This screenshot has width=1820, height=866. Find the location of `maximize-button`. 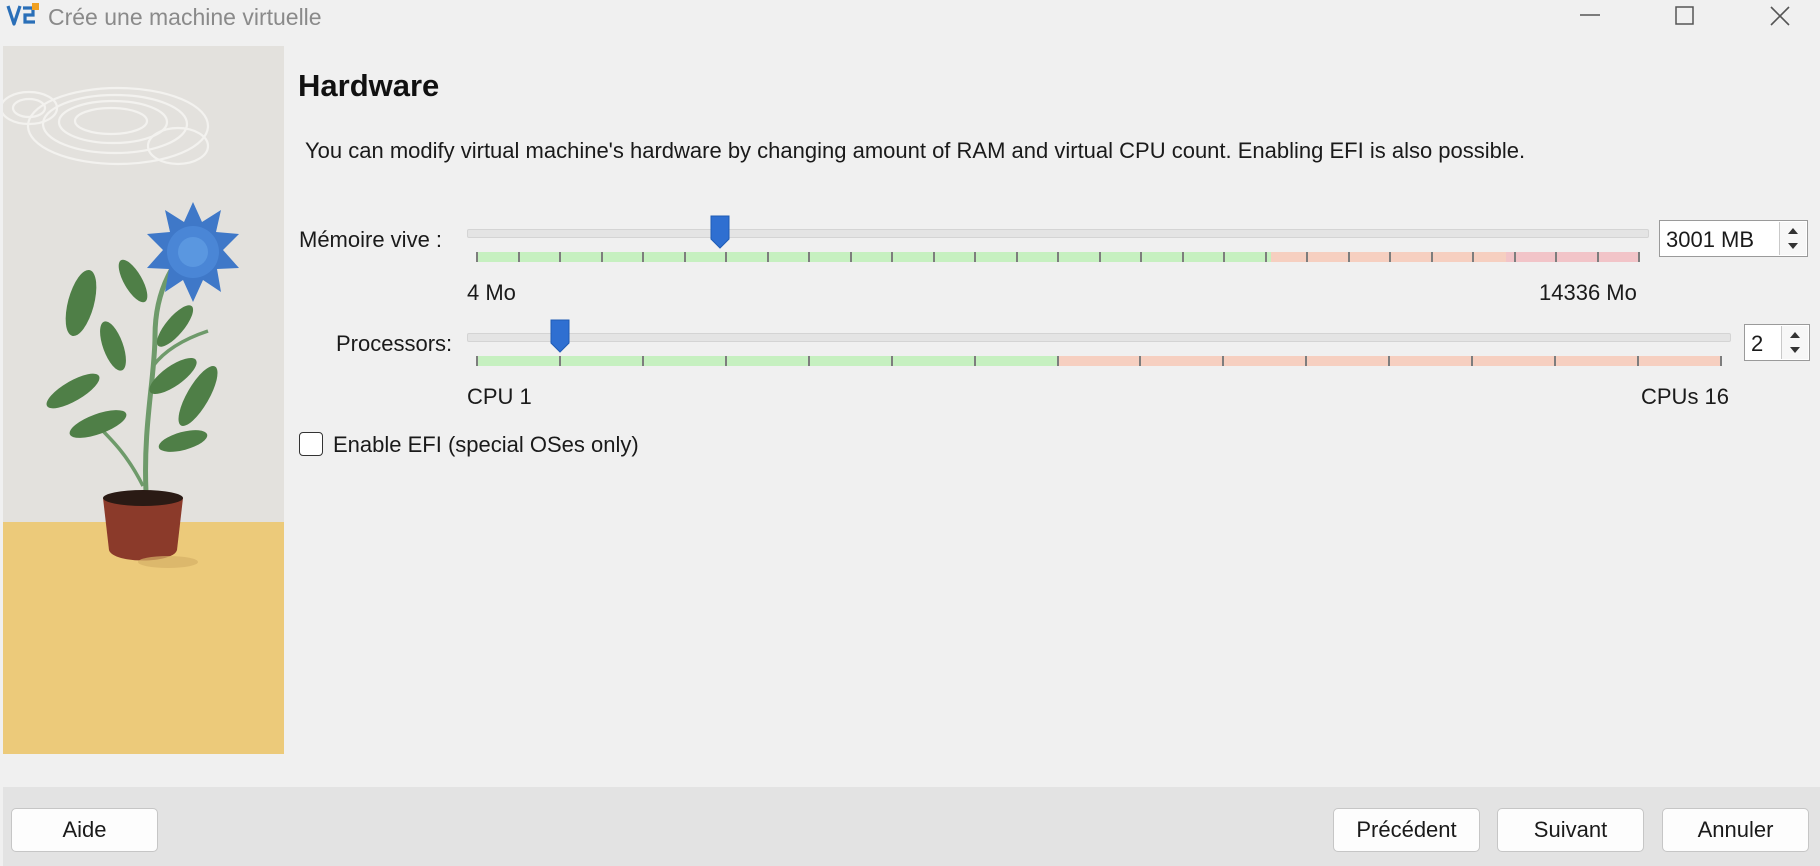

maximize-button is located at coordinates (1684, 16).